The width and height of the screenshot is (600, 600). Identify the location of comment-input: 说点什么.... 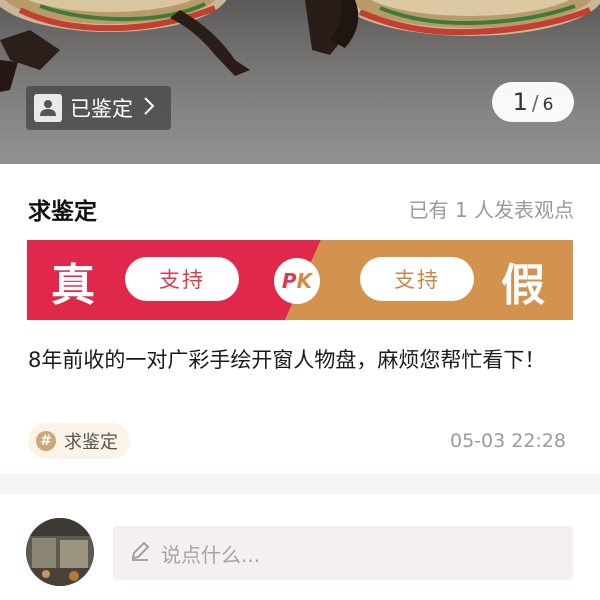
(343, 553).